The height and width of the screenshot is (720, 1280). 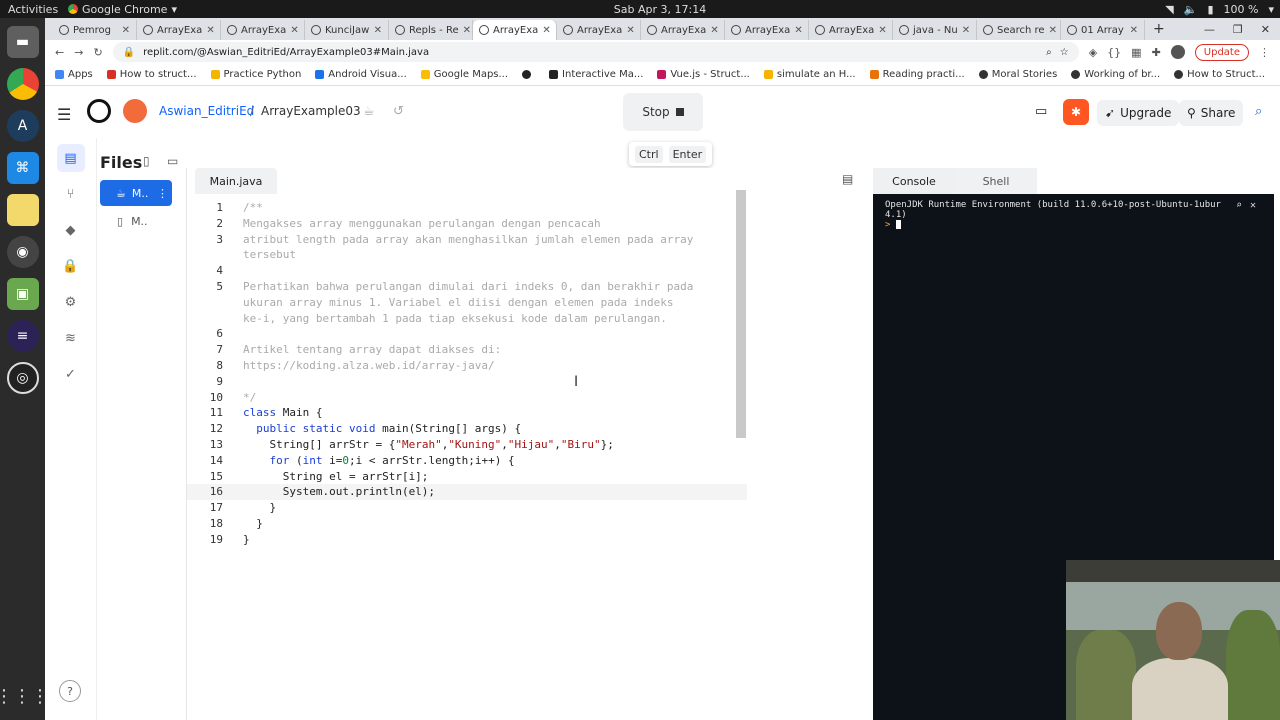 I want to click on editor-tab: Main.java, so click(x=236, y=181).